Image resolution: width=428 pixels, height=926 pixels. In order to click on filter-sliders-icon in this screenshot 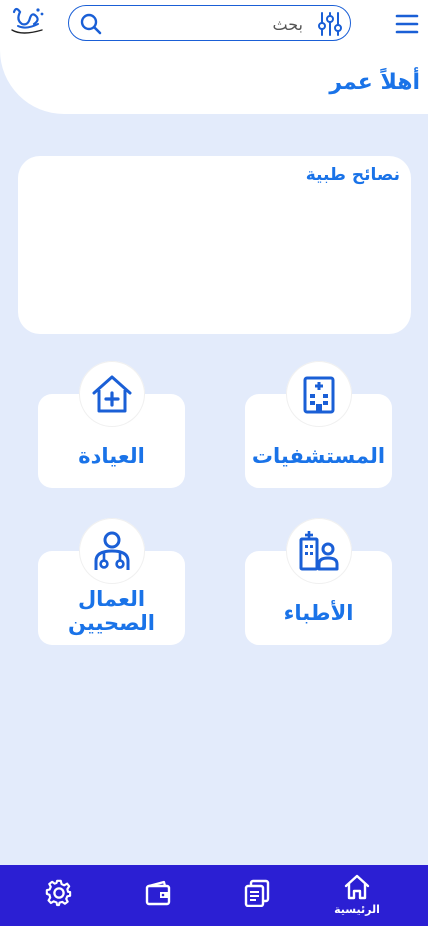, I will do `click(330, 24)`.